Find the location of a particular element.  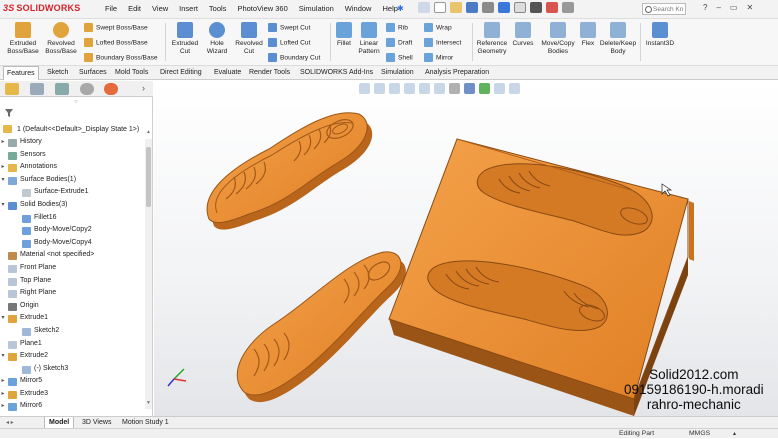

shell-button: Shell is located at coordinates (399, 57).